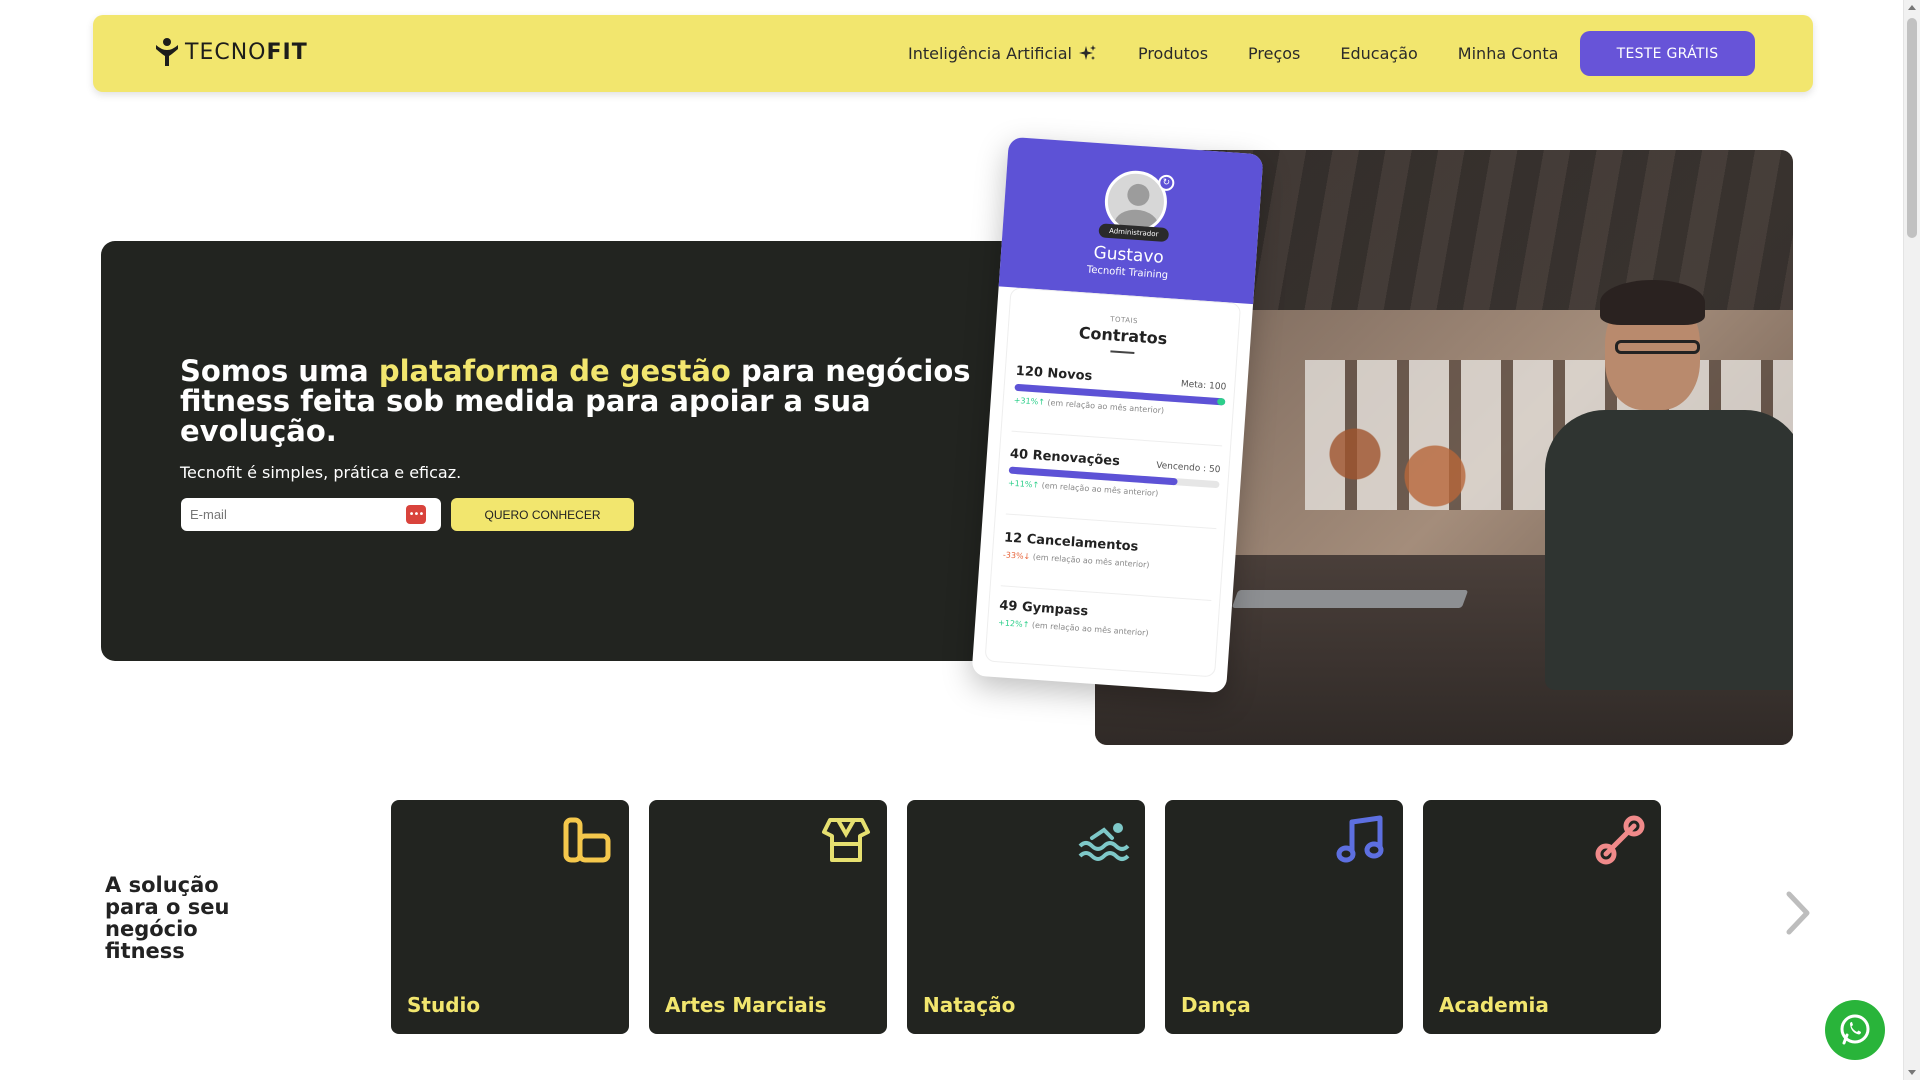 This screenshot has width=1920, height=1080. What do you see at coordinates (1620, 840) in the screenshot?
I see `dumbbell-icon` at bounding box center [1620, 840].